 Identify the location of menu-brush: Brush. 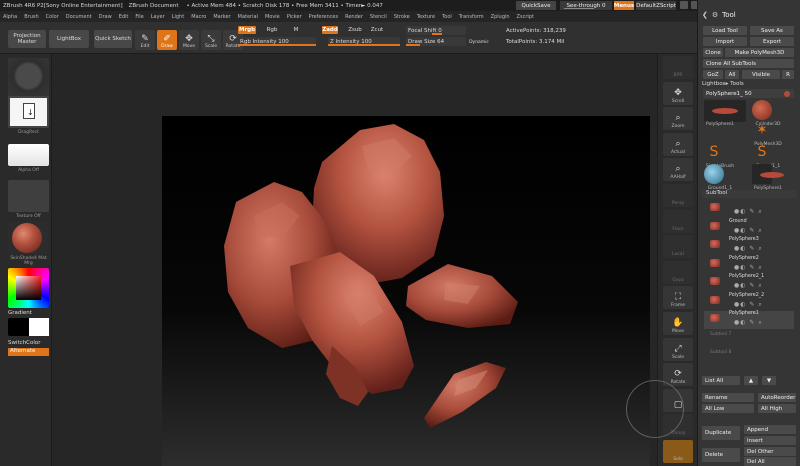
(31, 17).